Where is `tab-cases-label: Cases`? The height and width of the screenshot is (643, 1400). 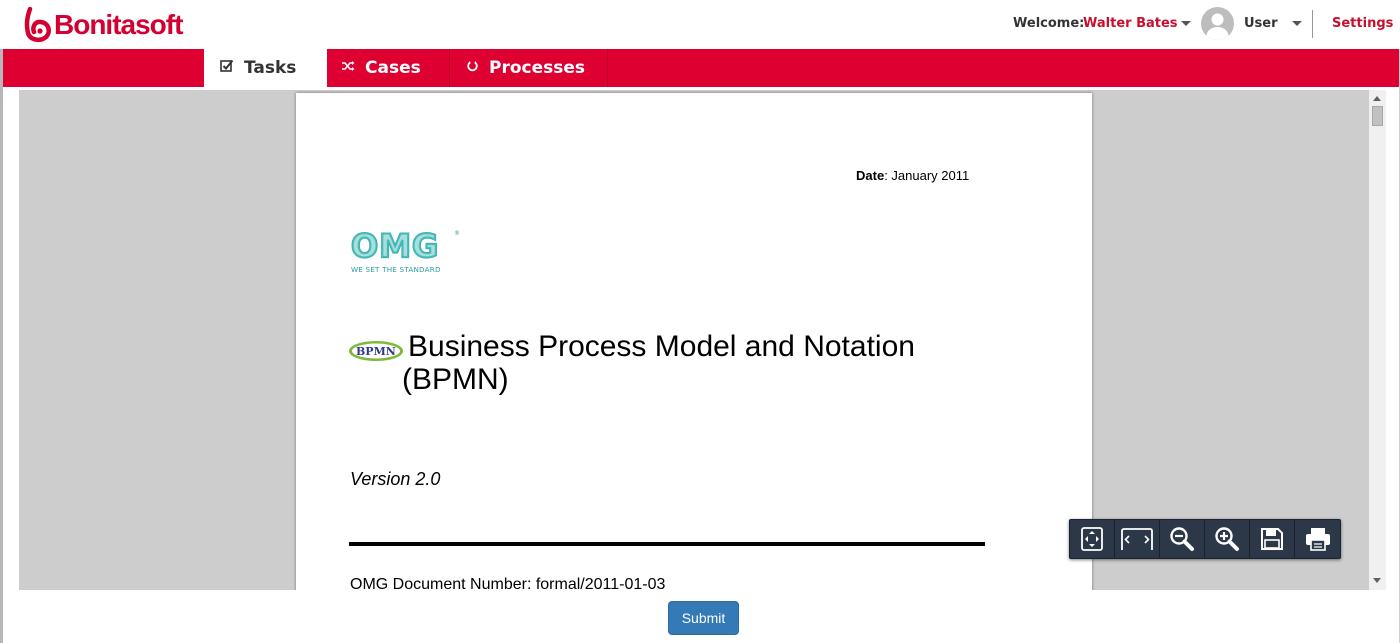
tab-cases-label: Cases is located at coordinates (393, 68).